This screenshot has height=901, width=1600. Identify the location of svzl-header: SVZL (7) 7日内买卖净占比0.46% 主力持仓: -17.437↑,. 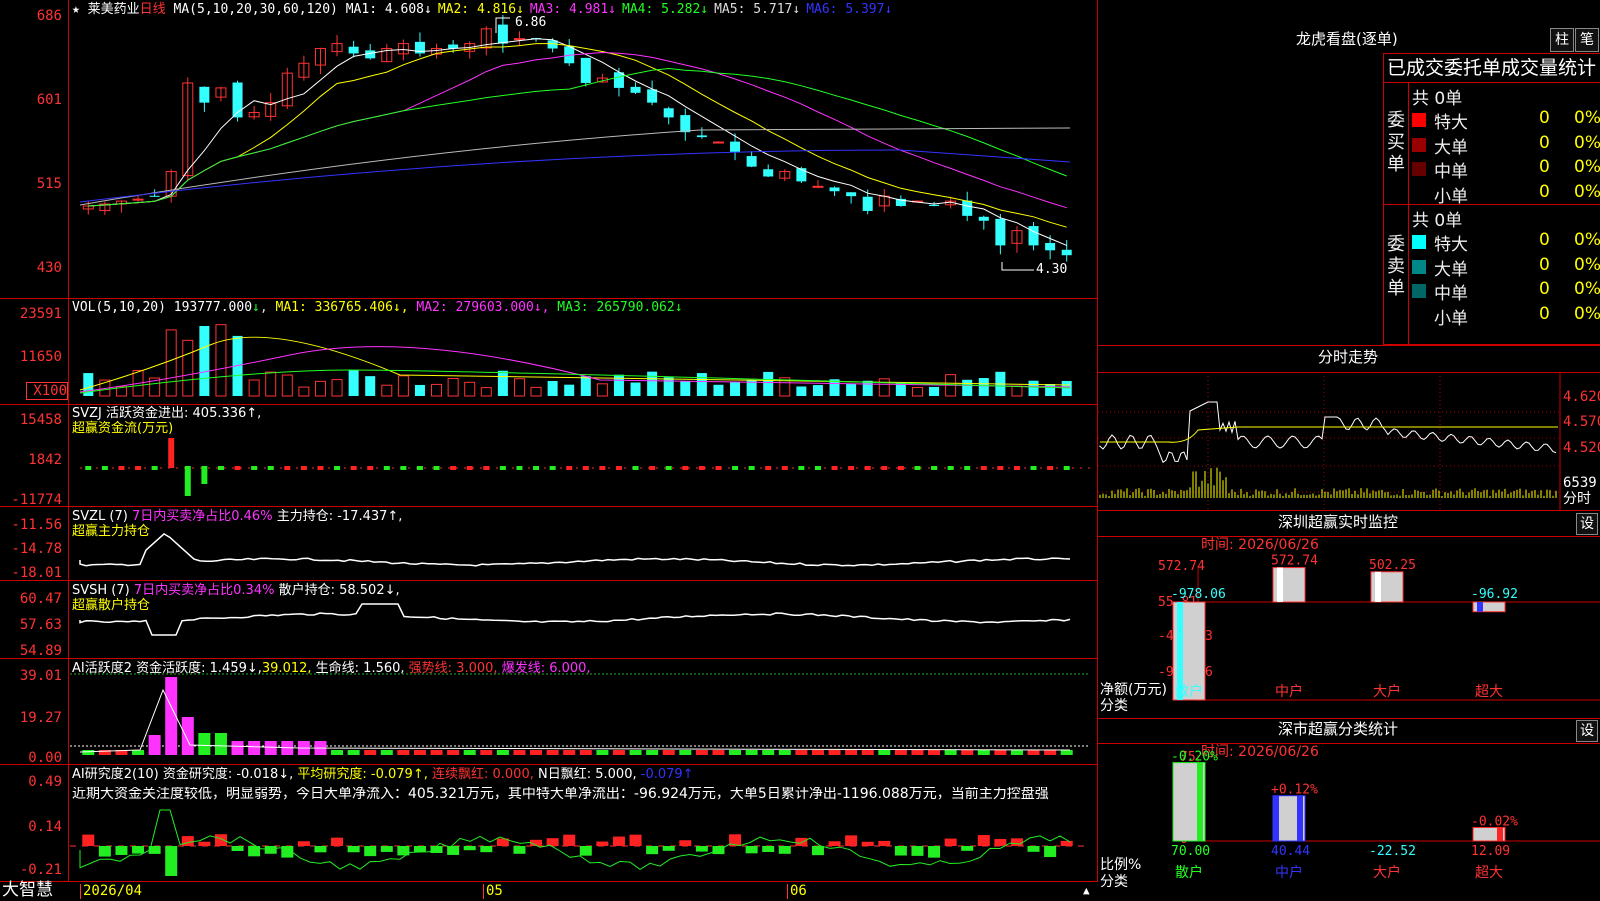
(237, 516).